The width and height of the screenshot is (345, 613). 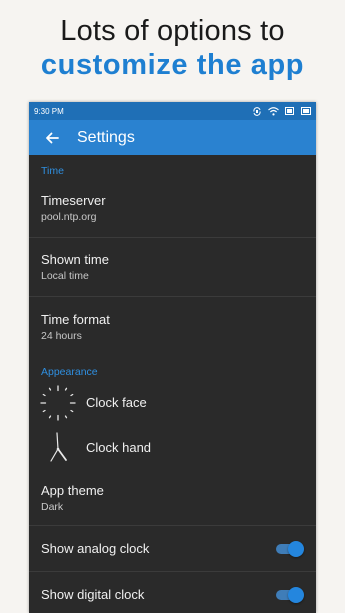 I want to click on signal-icon, so click(x=306, y=111).